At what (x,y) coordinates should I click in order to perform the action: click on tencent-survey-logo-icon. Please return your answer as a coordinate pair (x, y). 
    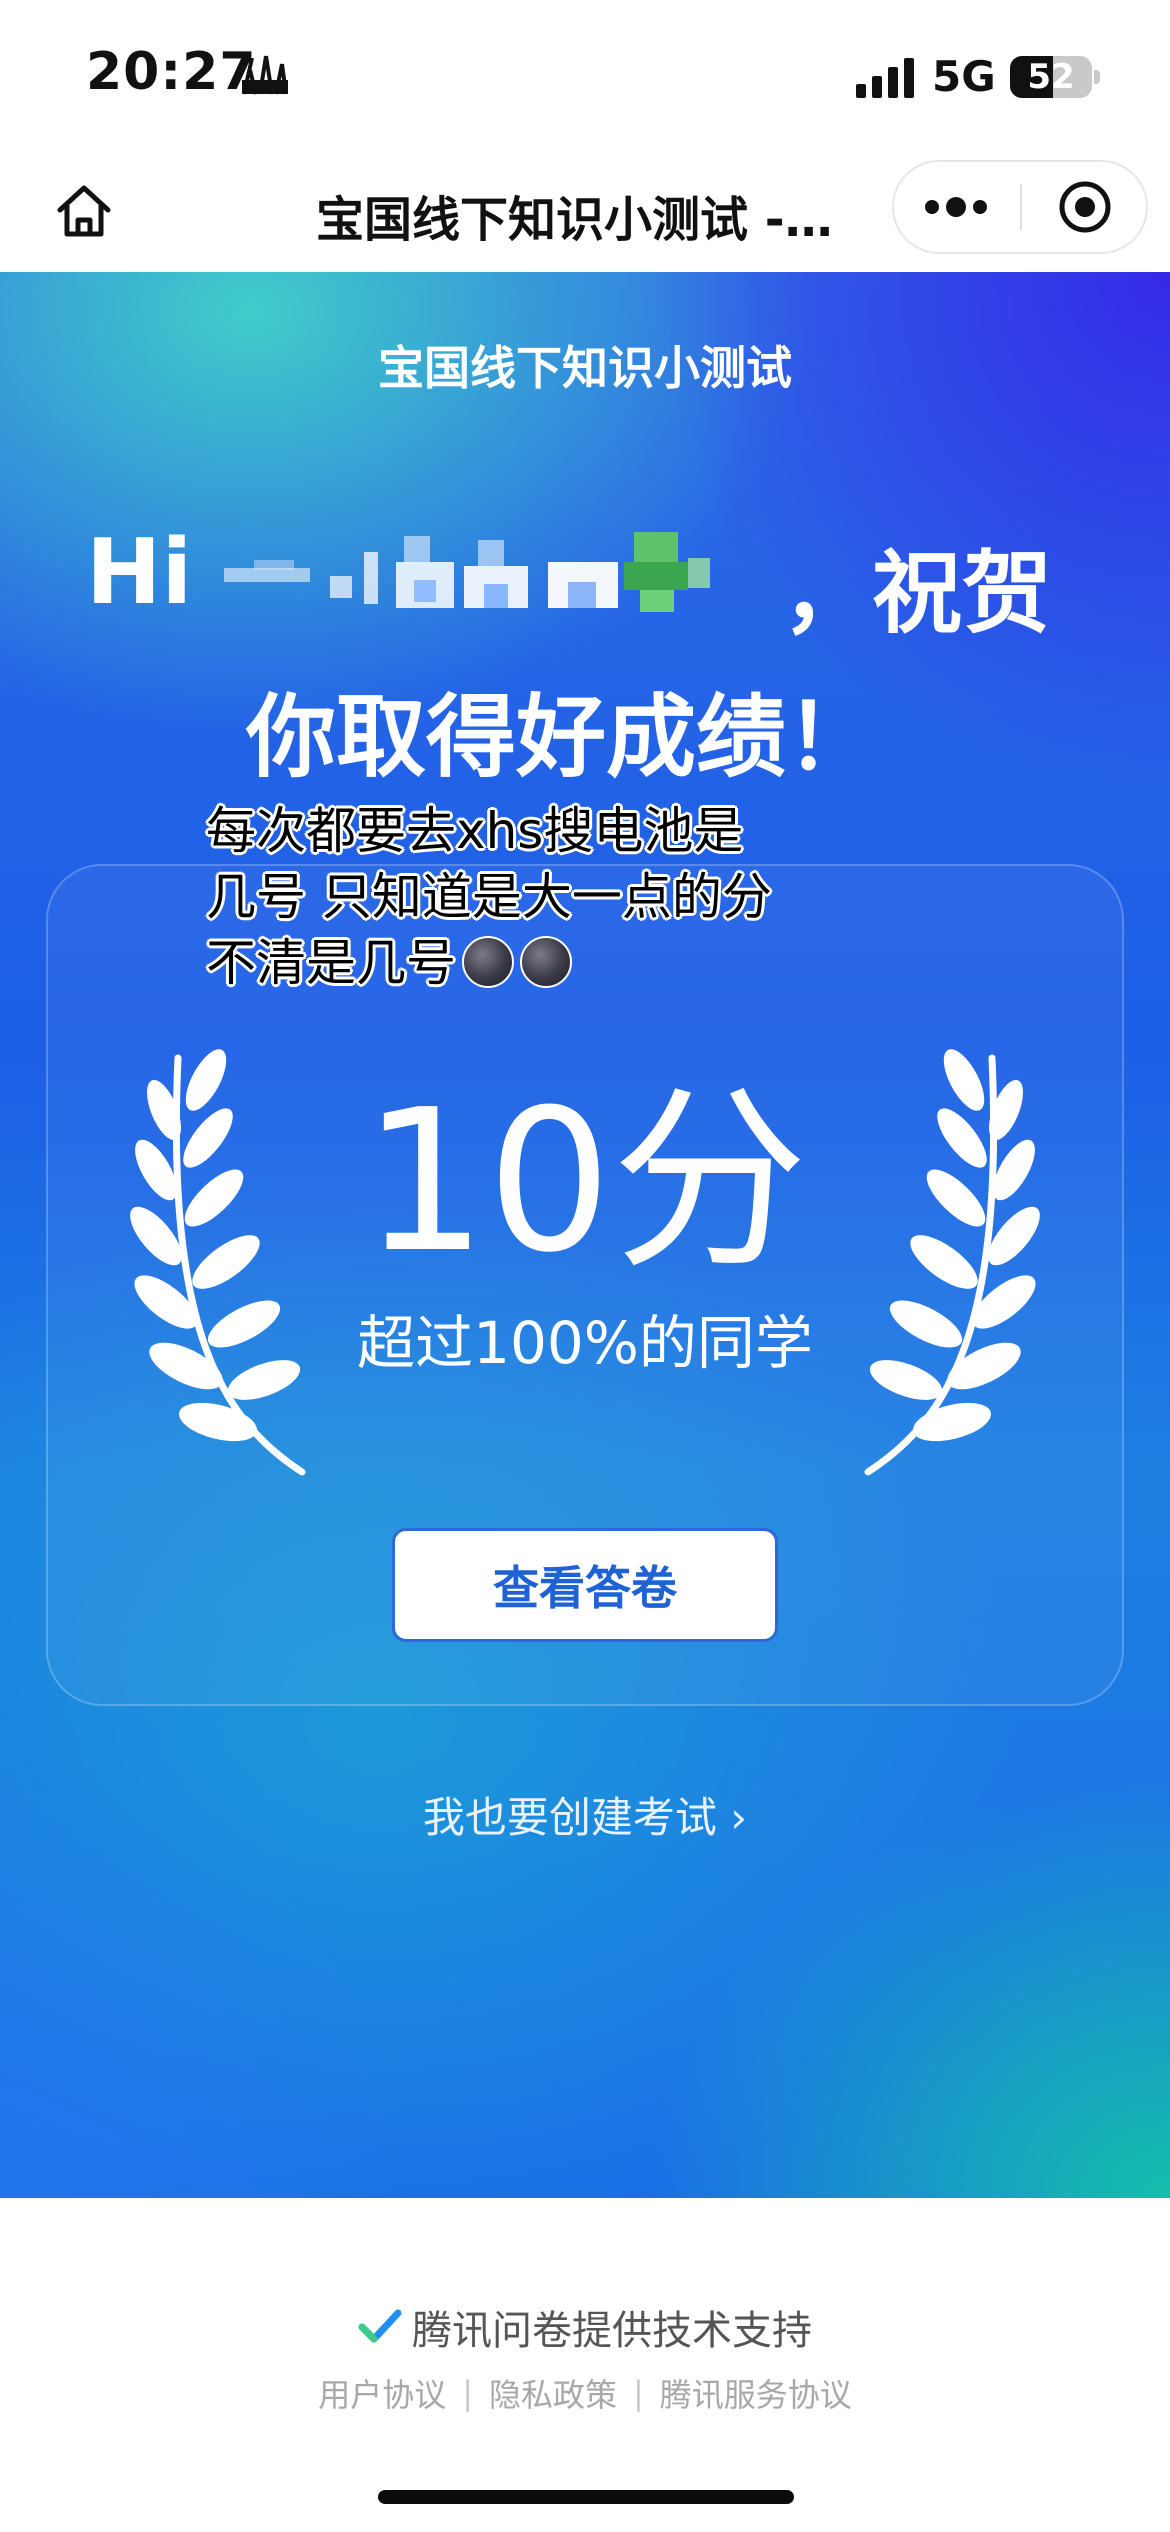
    Looking at the image, I should click on (380, 2326).